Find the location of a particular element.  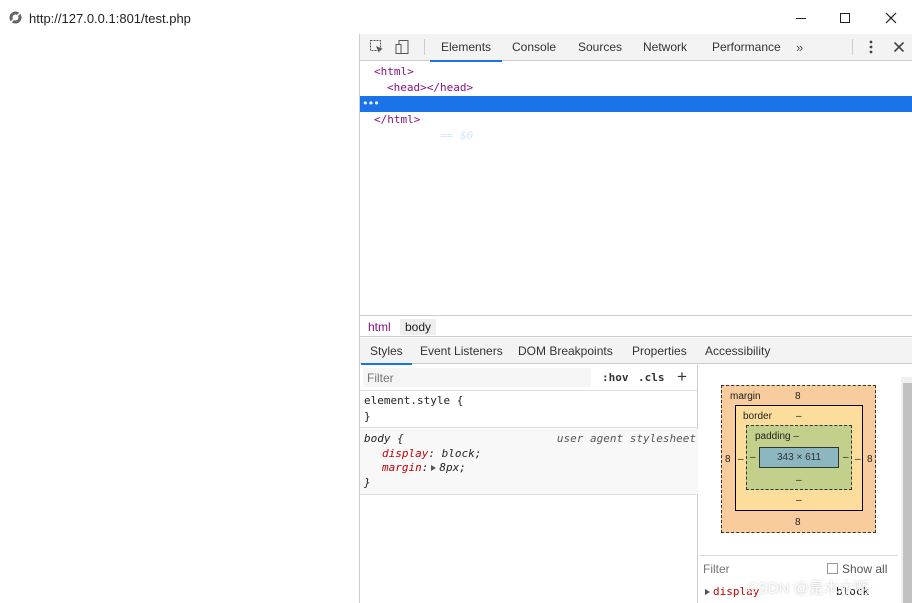

address-url: http://127.0.0.1:801/test.php is located at coordinates (110, 18).